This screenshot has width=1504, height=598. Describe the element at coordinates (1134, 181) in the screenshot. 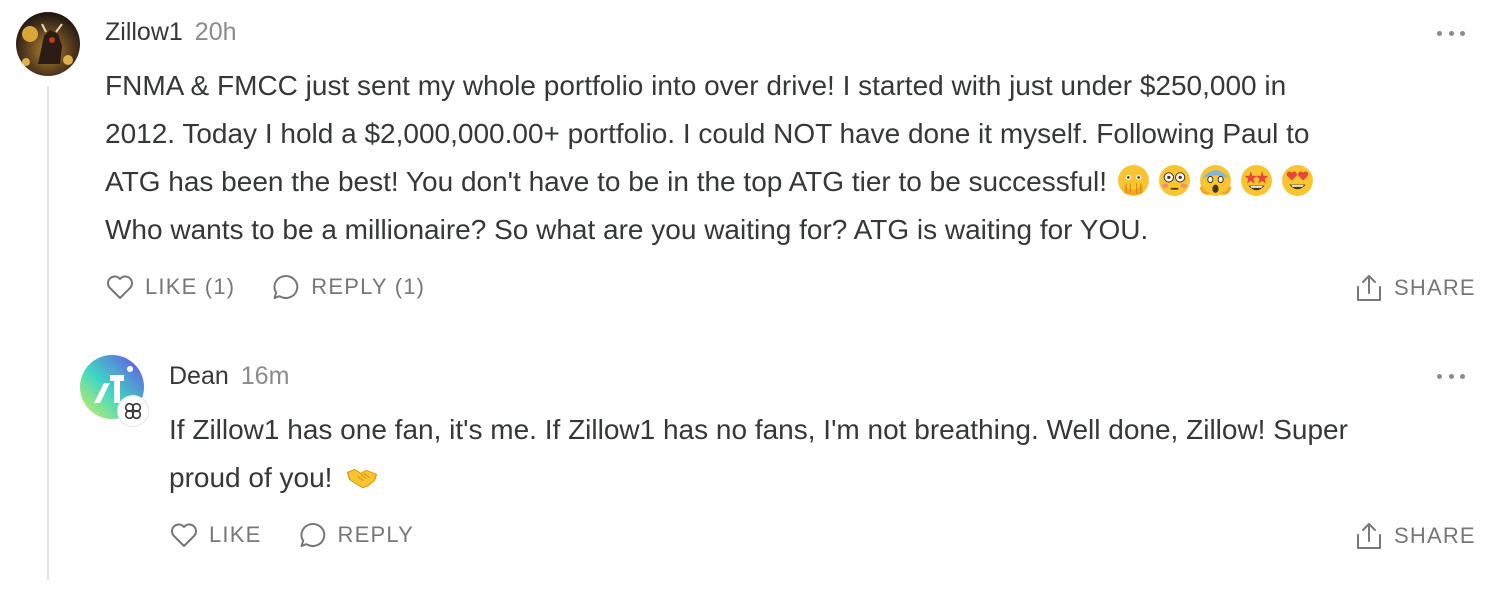

I see `face-with-open-eyes-and-hand-over-mouth-emoji` at that location.